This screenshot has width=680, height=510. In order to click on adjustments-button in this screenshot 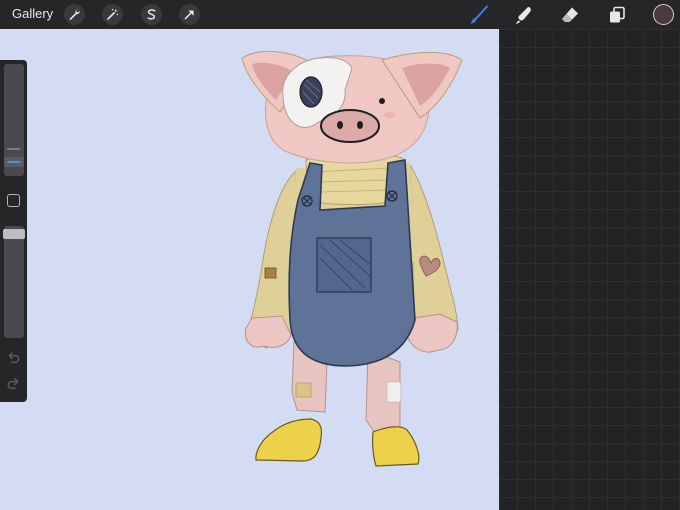, I will do `click(112, 14)`.